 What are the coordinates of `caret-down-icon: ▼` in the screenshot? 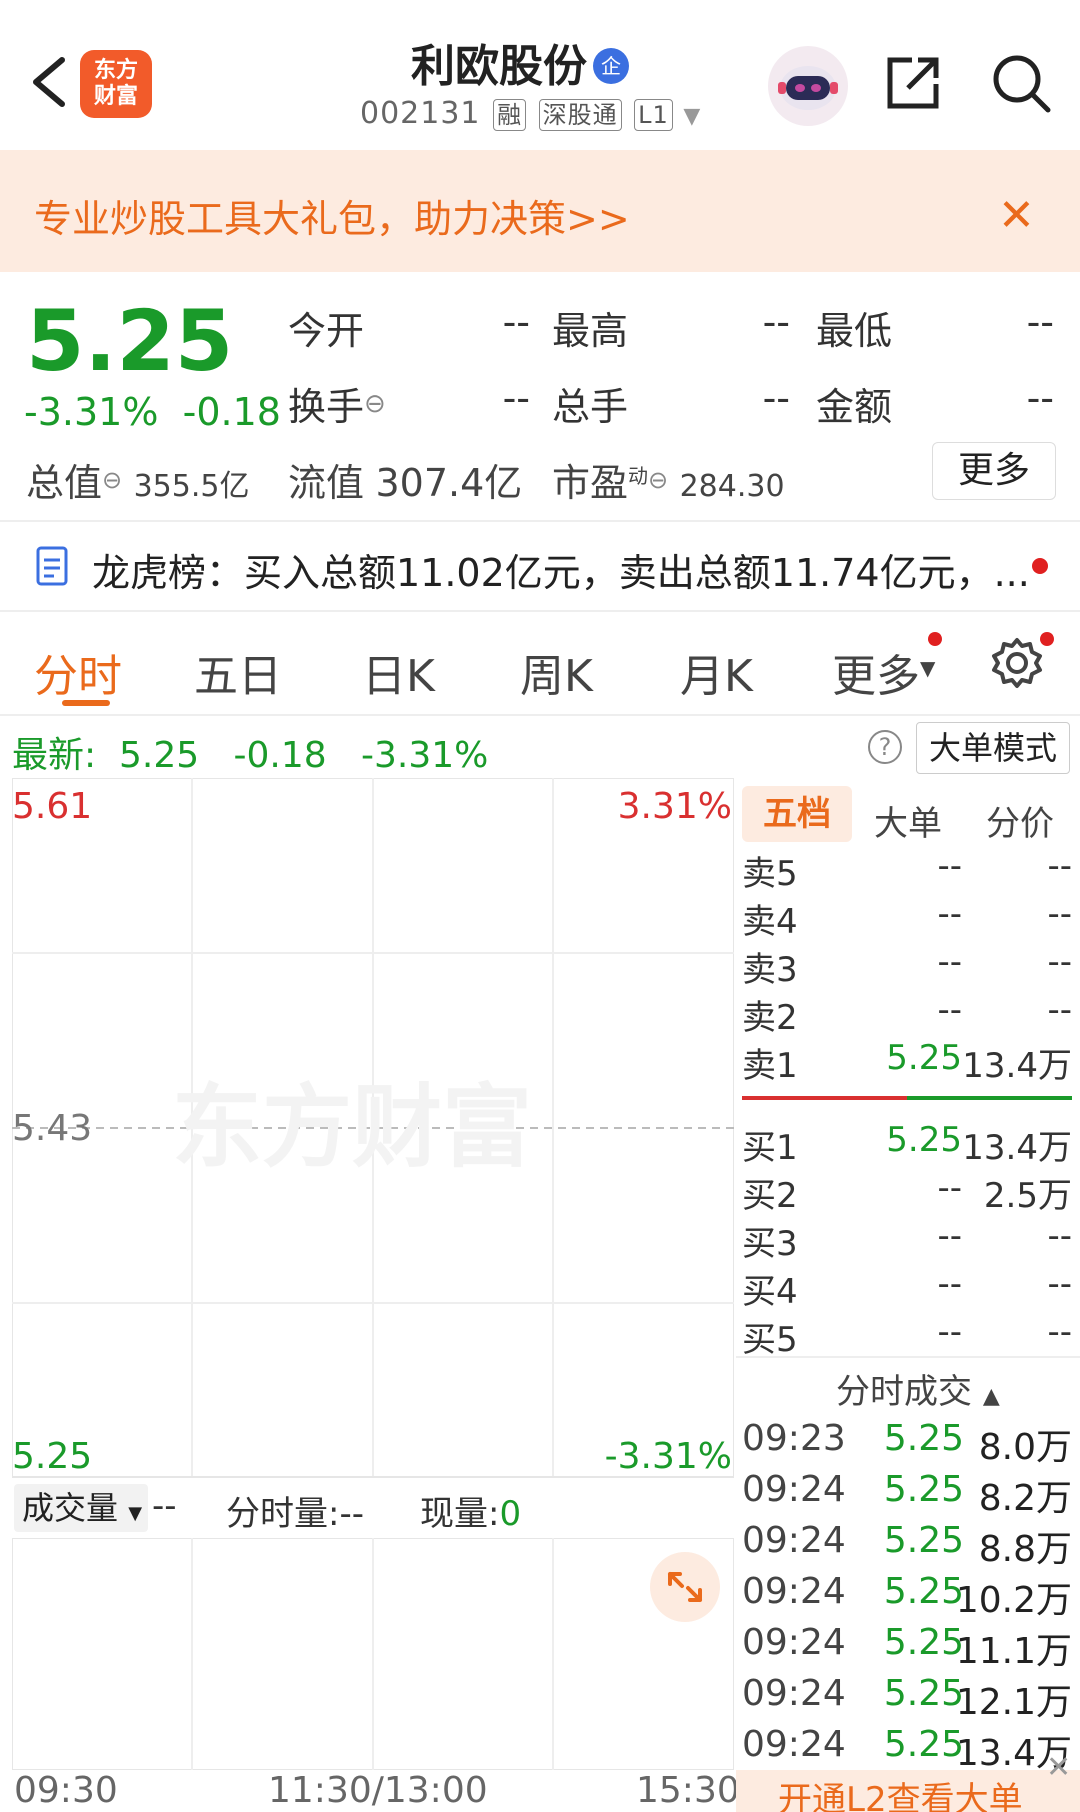 It's located at (928, 668).